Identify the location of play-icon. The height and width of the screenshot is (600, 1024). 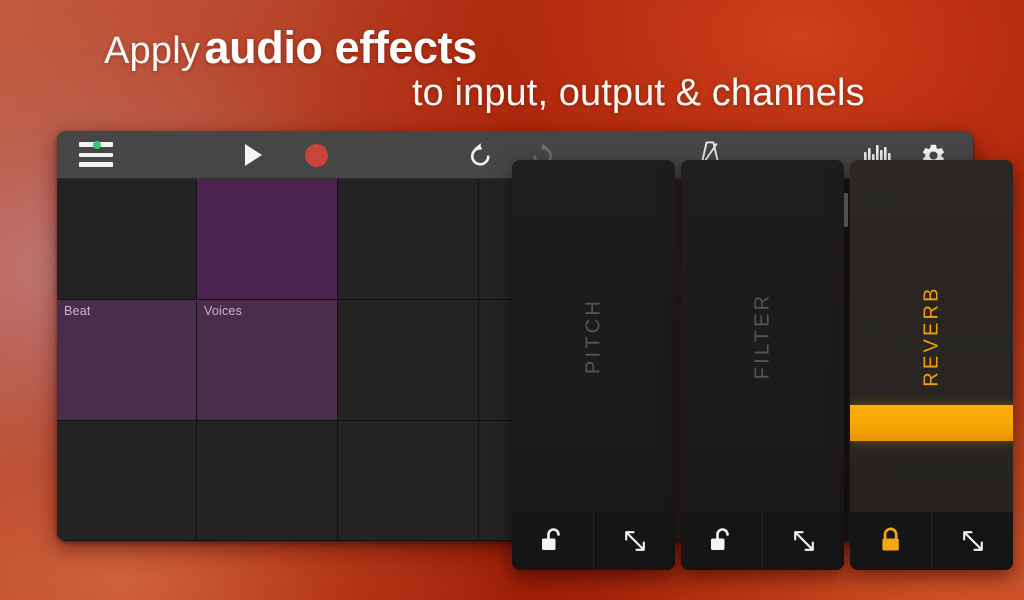
(253, 155).